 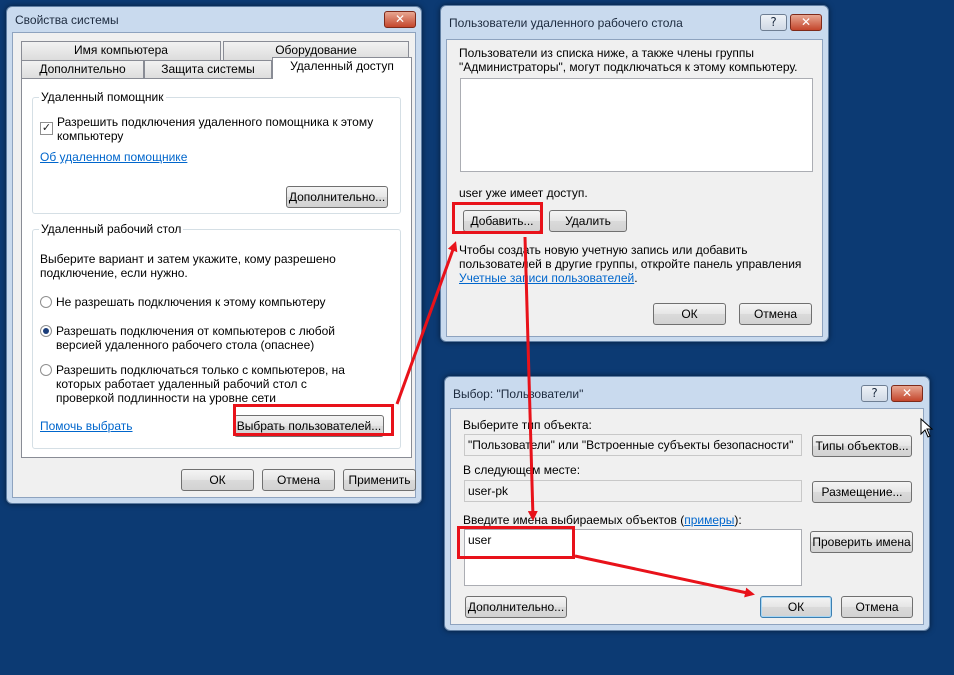 What do you see at coordinates (82, 69) in the screenshot?
I see `tab-advanced: Дополнительно` at bounding box center [82, 69].